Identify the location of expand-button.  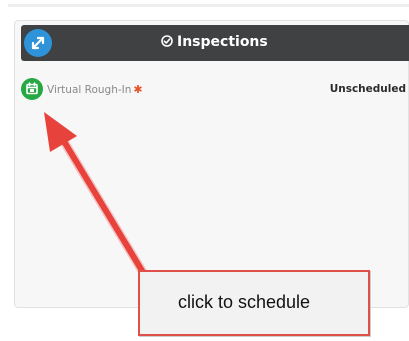
(38, 43).